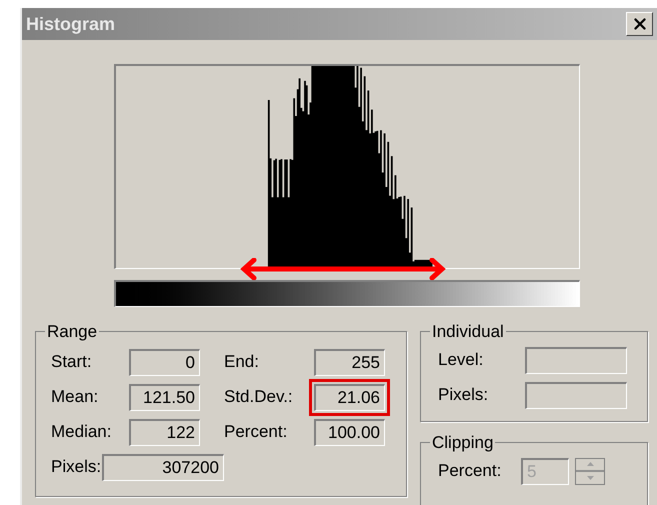  Describe the element at coordinates (349, 432) in the screenshot. I see `value-field: 100.00` at that location.